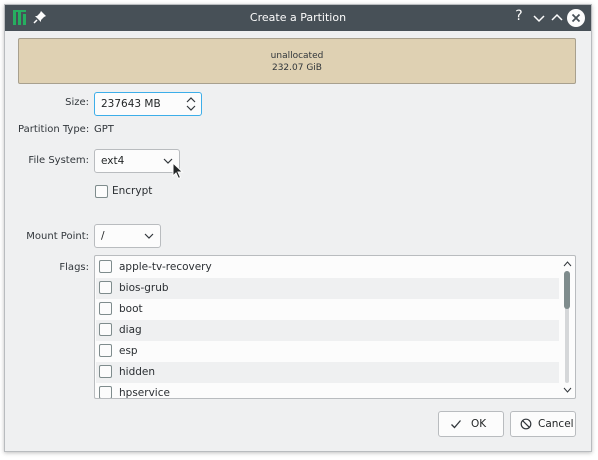 This screenshot has height=460, width=598. I want to click on ok-label: OK, so click(479, 424).